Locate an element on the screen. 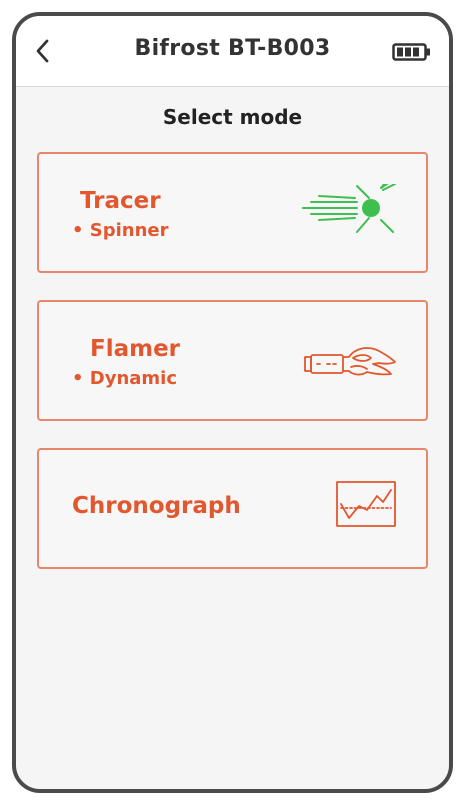 This screenshot has width=463, height=809. app-header: Bifrost BT-B003 is located at coordinates (232, 51).